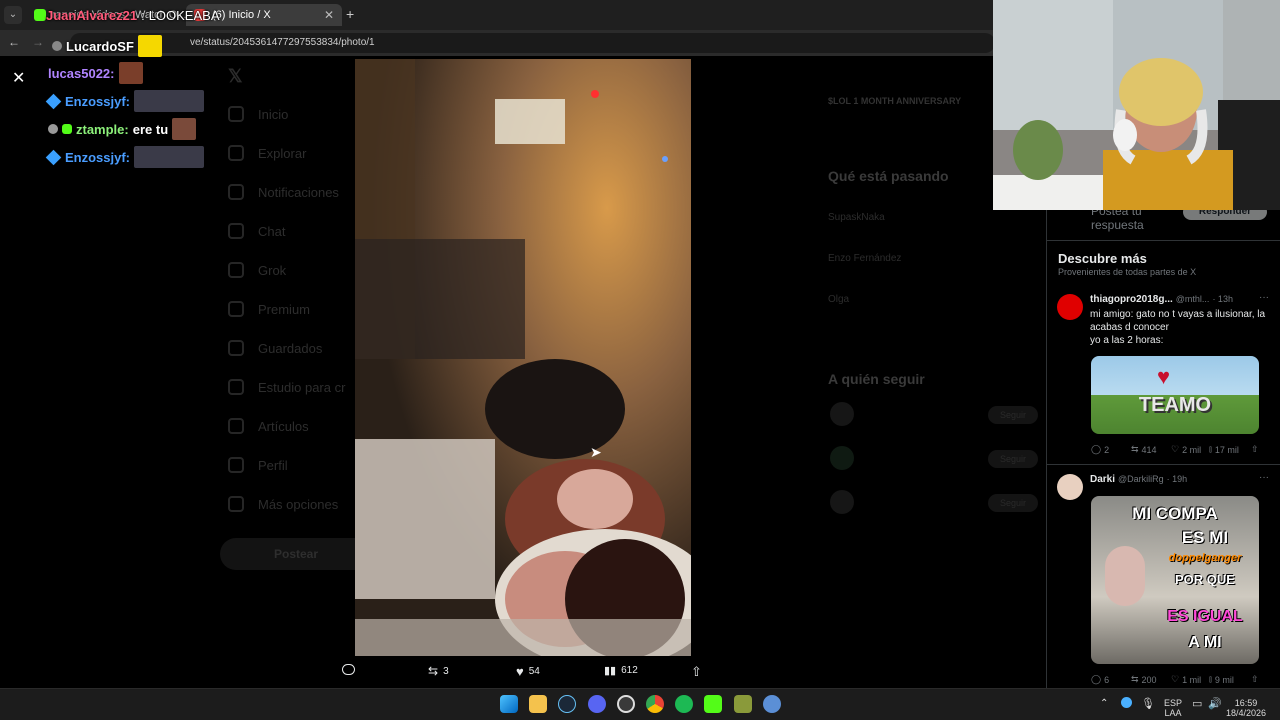 The height and width of the screenshot is (720, 1280). Describe the element at coordinates (696, 672) in the screenshot. I see `share-action: ⇧` at that location.